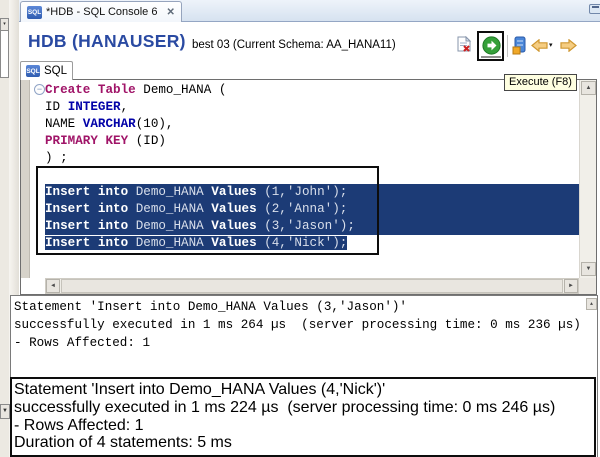 This screenshot has width=600, height=457. What do you see at coordinates (312, 90) in the screenshot?
I see `code-line: Create Table Demo_HANA (` at bounding box center [312, 90].